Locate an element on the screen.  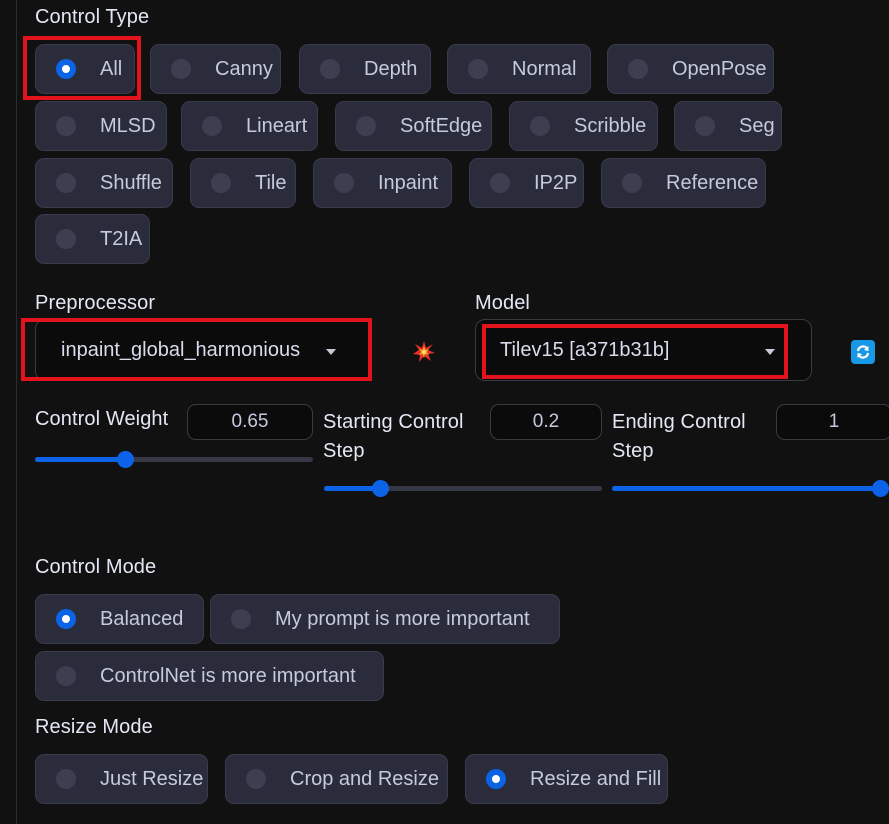
preprocessor-dropdown: inpaint_global_harmonious is located at coordinates (203, 350).